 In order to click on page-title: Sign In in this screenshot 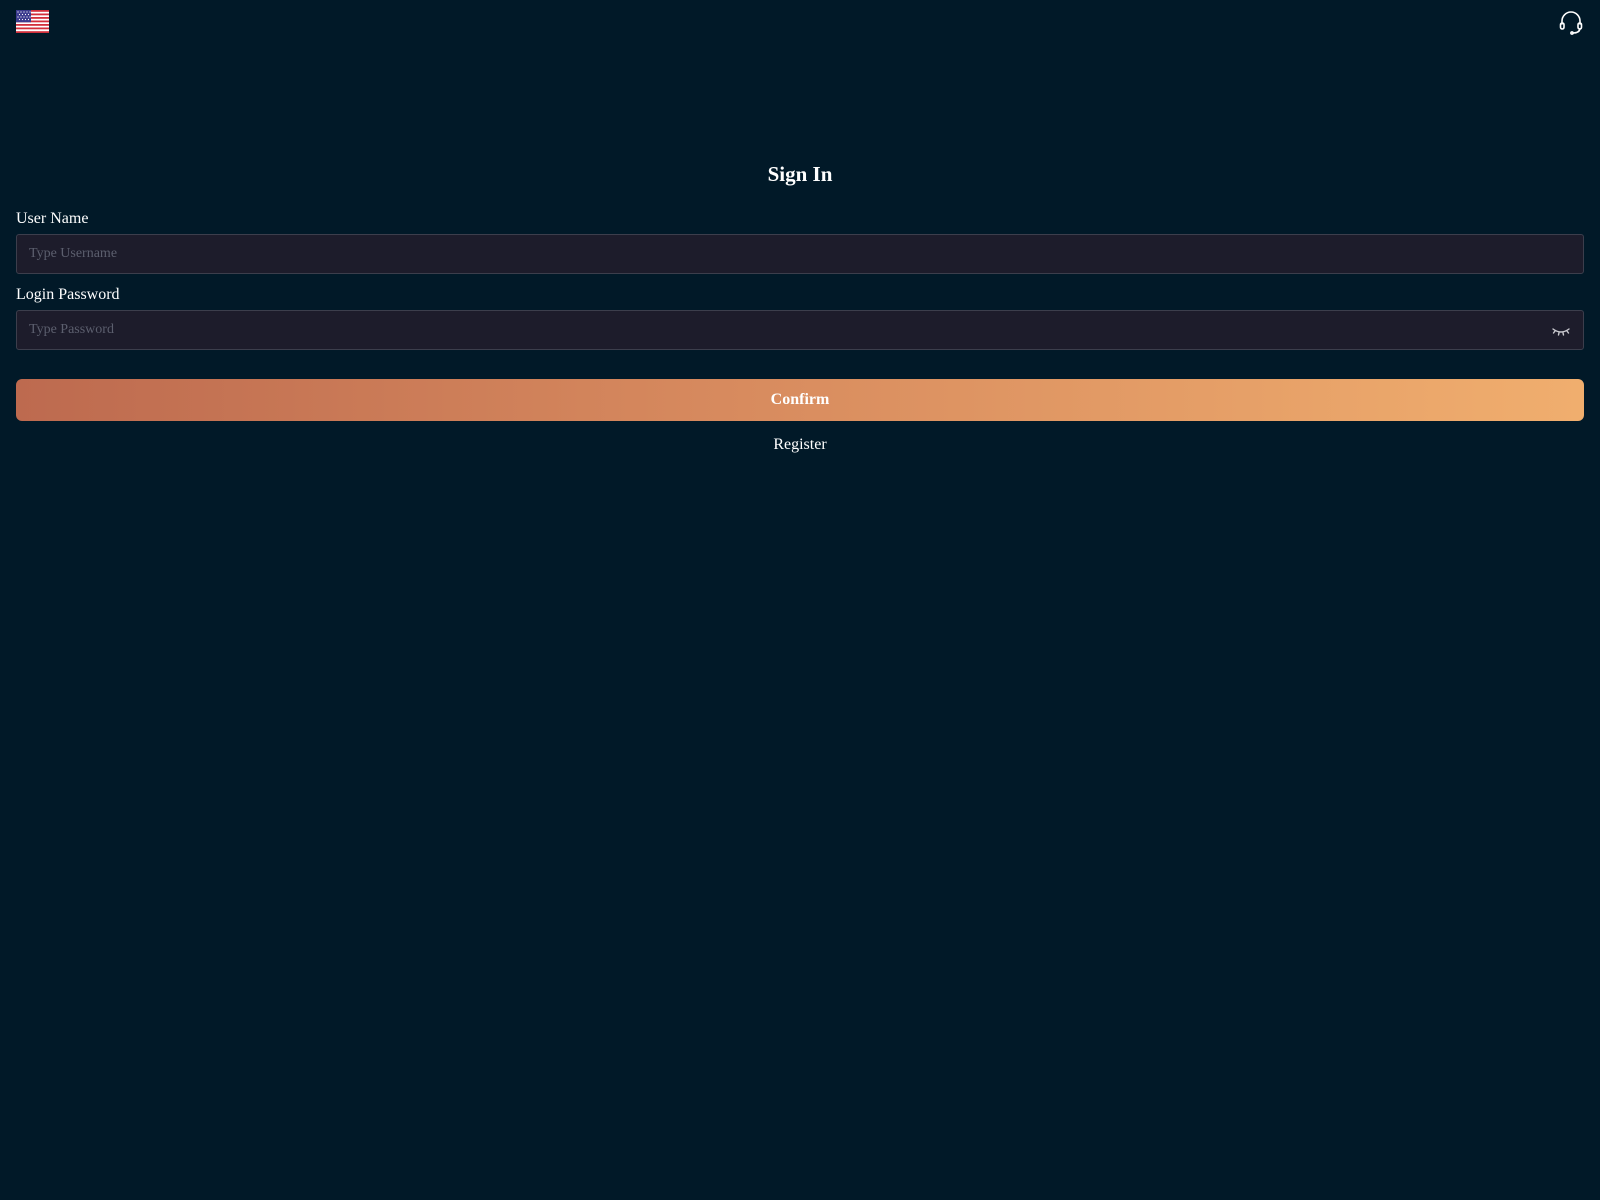, I will do `click(800, 174)`.